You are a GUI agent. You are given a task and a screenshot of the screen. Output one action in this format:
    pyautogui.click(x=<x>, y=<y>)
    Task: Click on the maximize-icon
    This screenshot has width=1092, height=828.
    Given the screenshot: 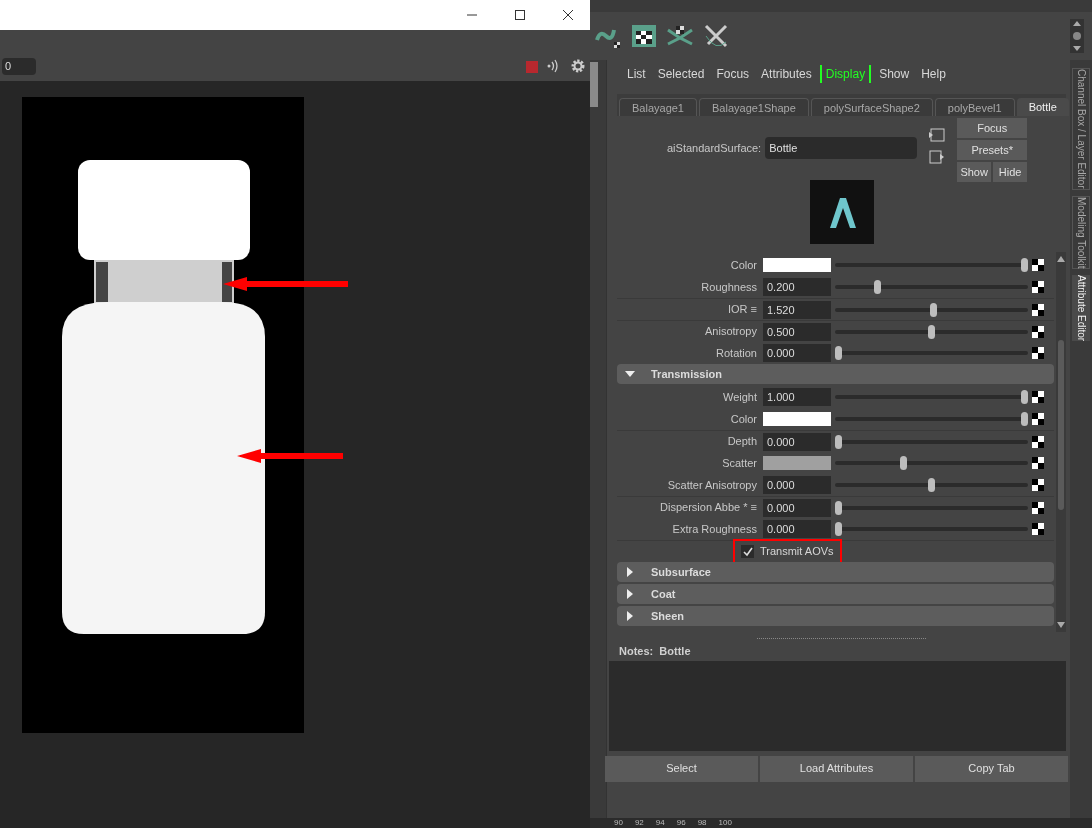 What is the action you would take?
    pyautogui.click(x=520, y=15)
    